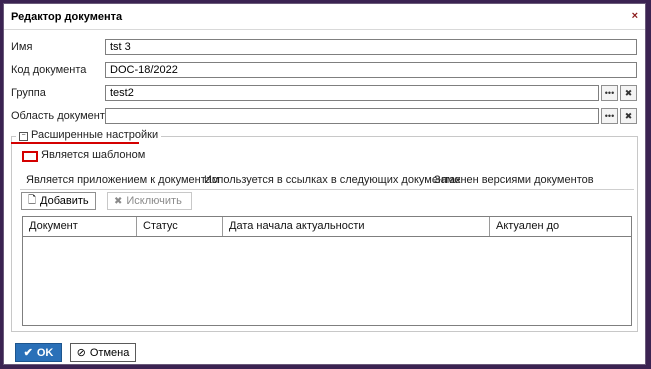  Describe the element at coordinates (95, 135) in the screenshot. I see `advanced-settings-legend: Расширенные настройки` at that location.